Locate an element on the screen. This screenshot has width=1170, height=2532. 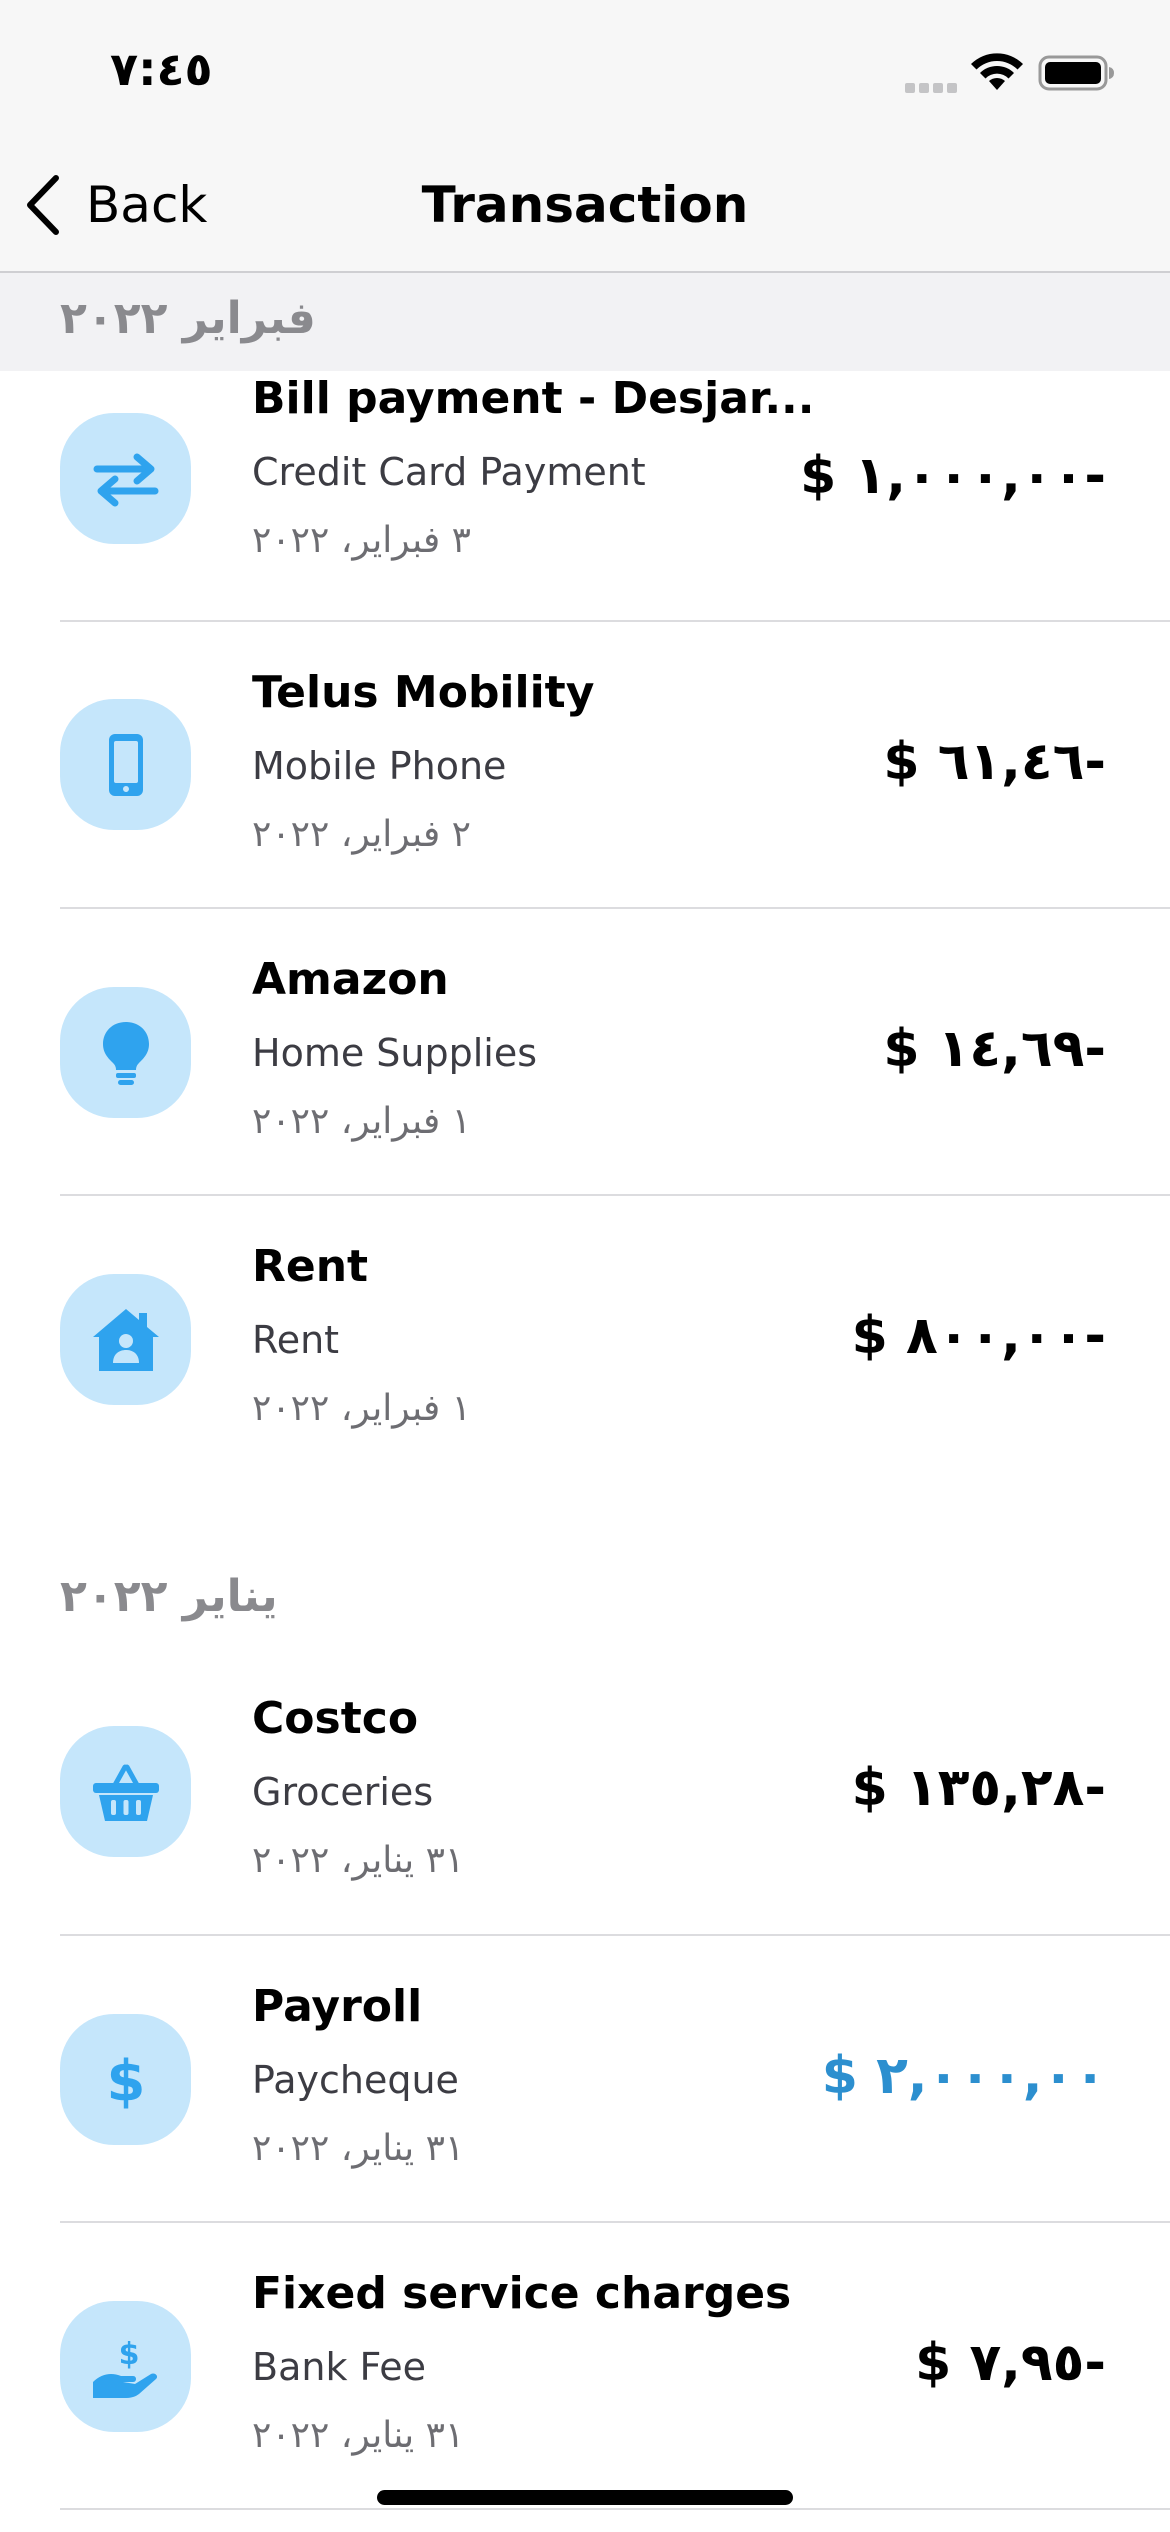
row-divider is located at coordinates (615, 2509).